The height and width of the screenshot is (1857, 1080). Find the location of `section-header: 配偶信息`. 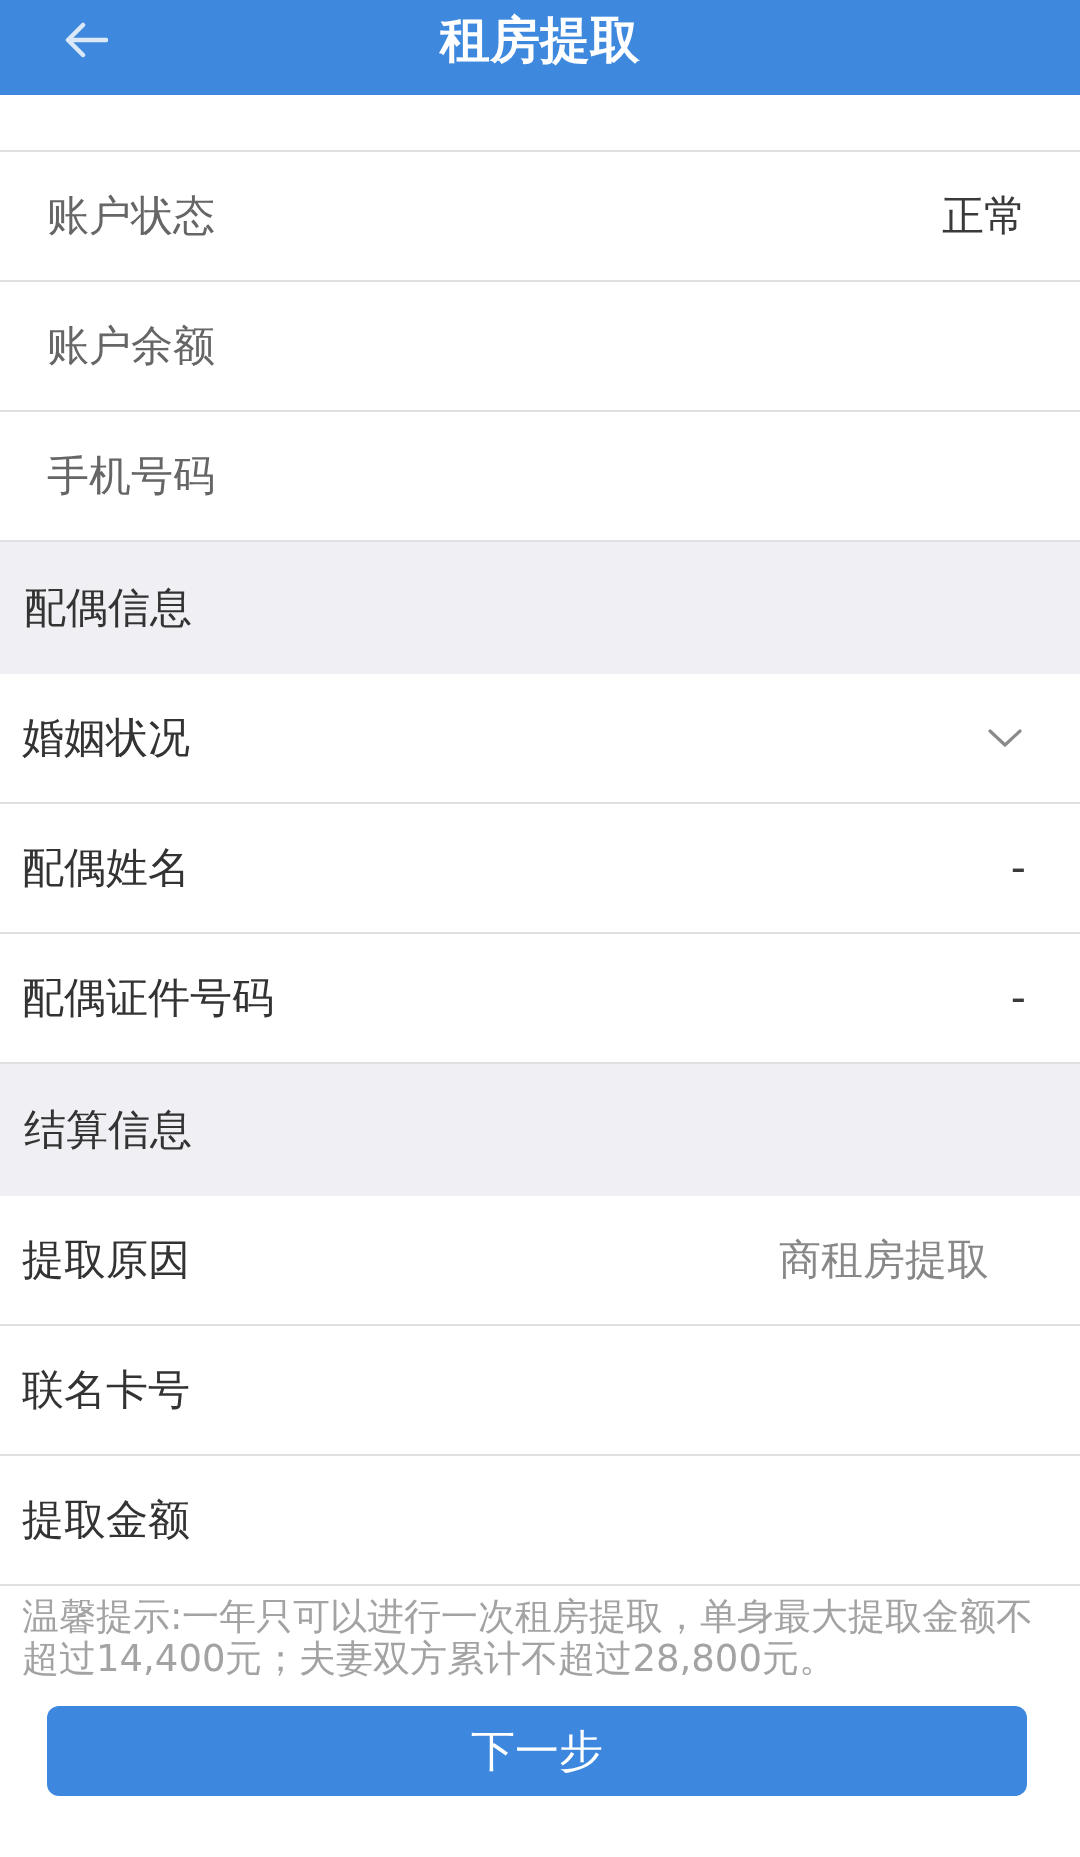

section-header: 配偶信息 is located at coordinates (540, 608).